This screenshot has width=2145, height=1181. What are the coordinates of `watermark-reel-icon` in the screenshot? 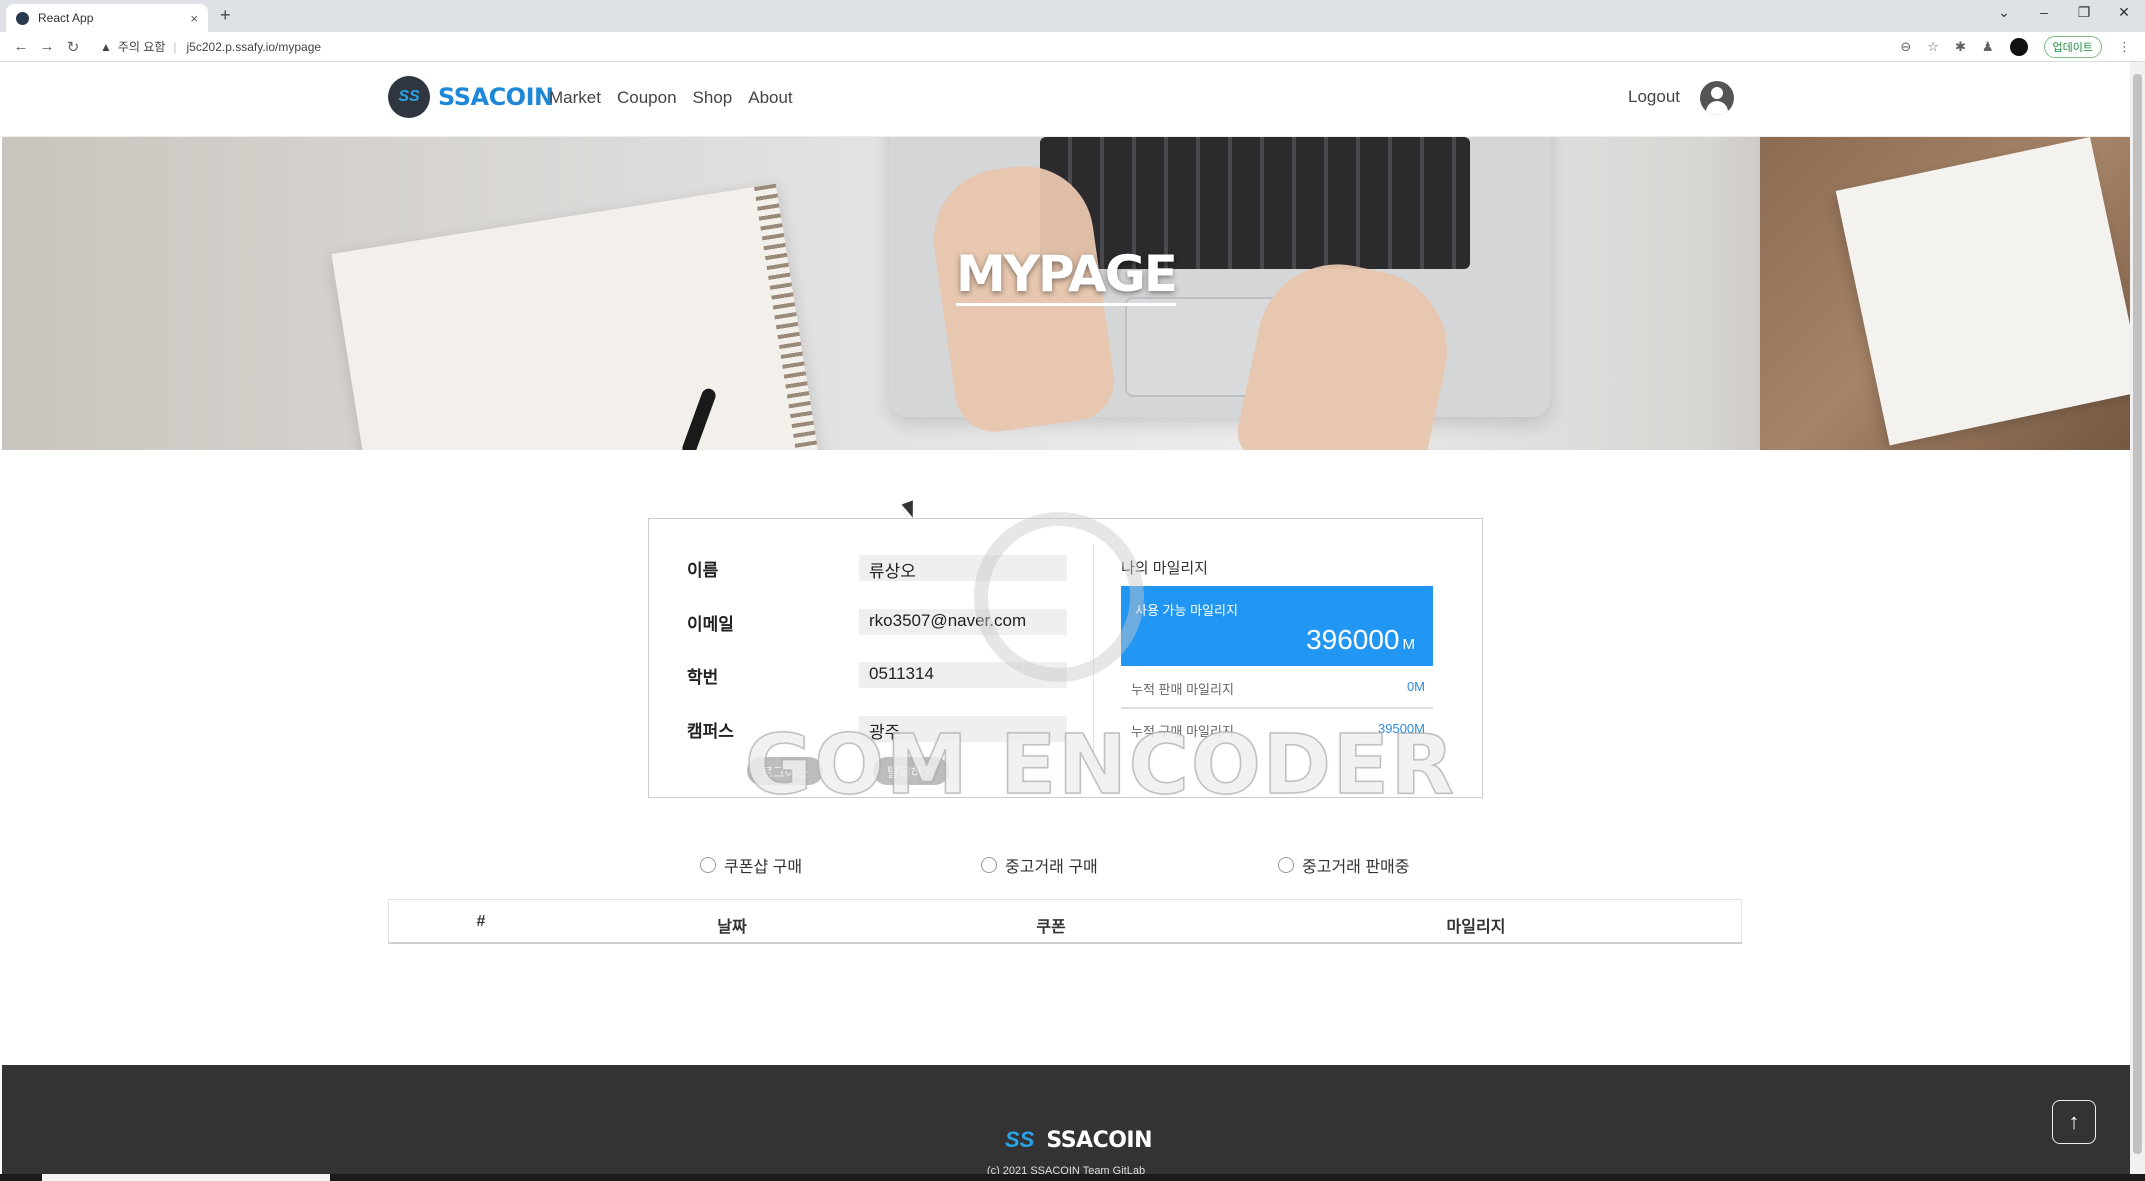 It's located at (1059, 597).